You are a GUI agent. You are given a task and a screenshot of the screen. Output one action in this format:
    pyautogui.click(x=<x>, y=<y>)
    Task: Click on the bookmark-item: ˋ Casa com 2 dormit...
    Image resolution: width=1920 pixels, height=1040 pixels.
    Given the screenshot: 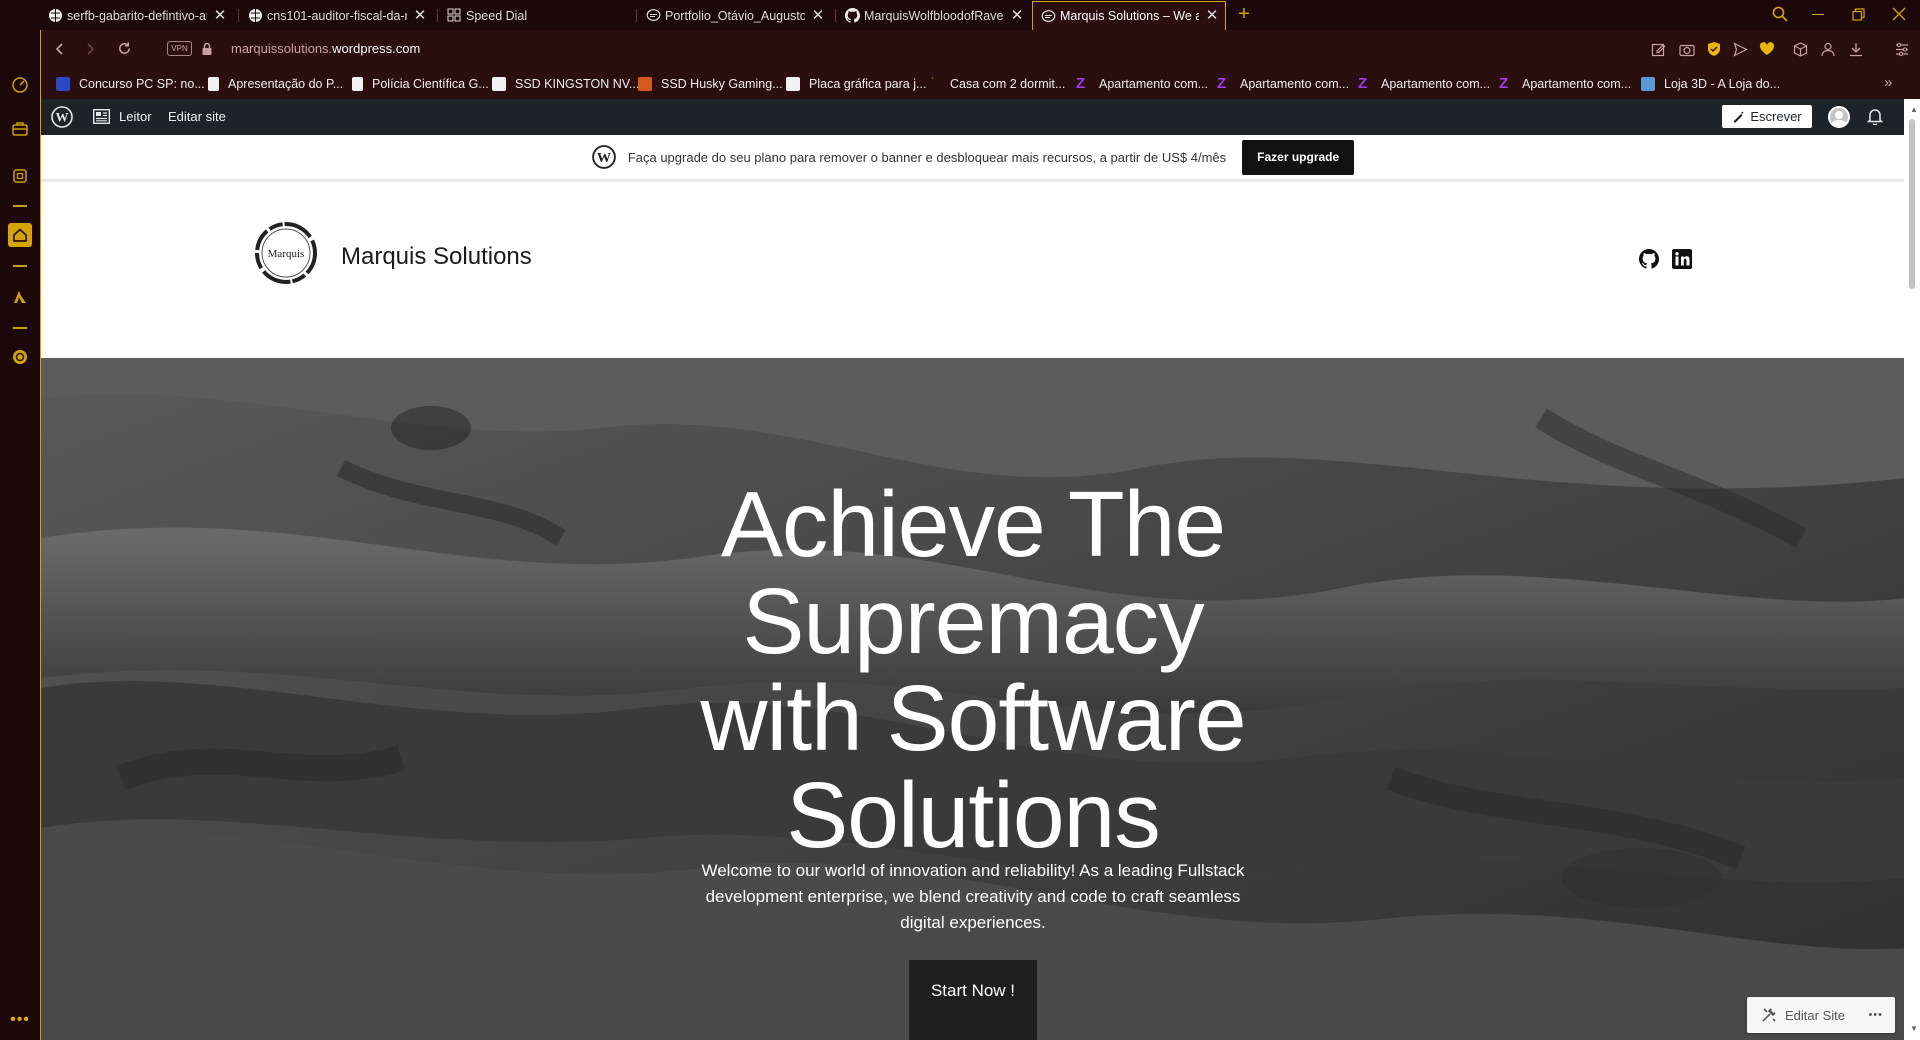 What is the action you would take?
    pyautogui.click(x=998, y=84)
    